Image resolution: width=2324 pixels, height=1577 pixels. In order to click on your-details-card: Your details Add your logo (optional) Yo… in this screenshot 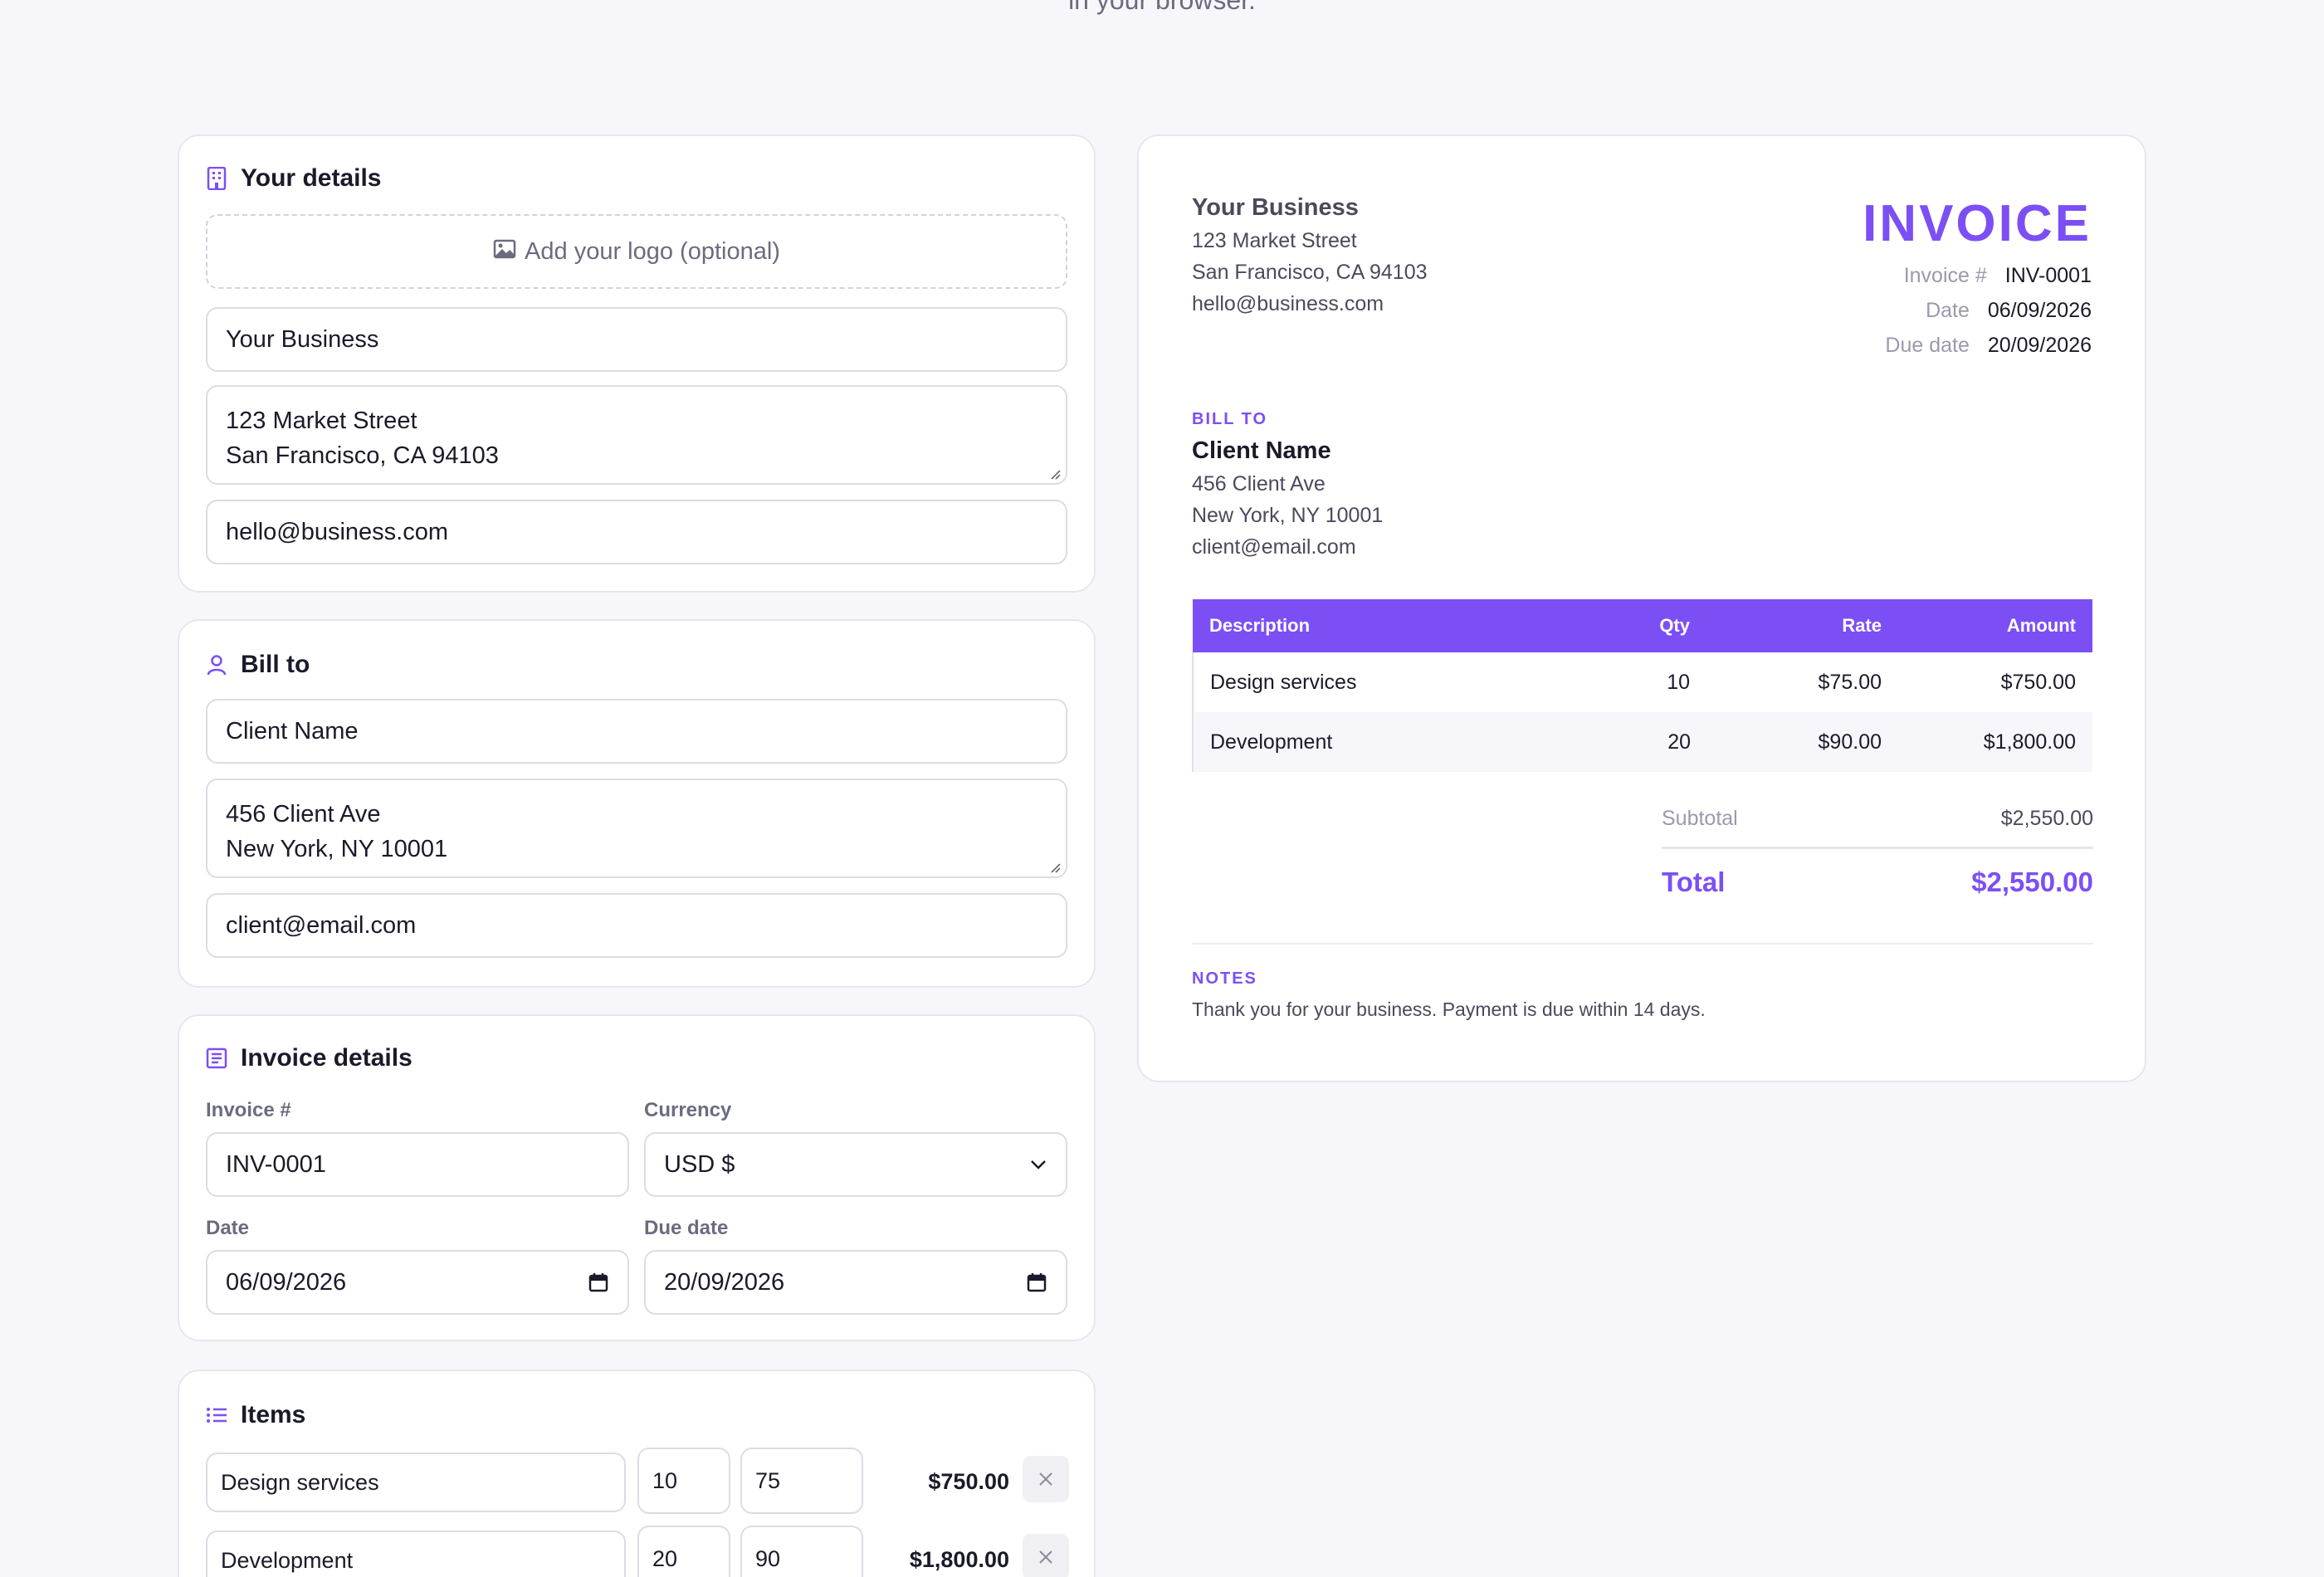, I will do `click(637, 363)`.